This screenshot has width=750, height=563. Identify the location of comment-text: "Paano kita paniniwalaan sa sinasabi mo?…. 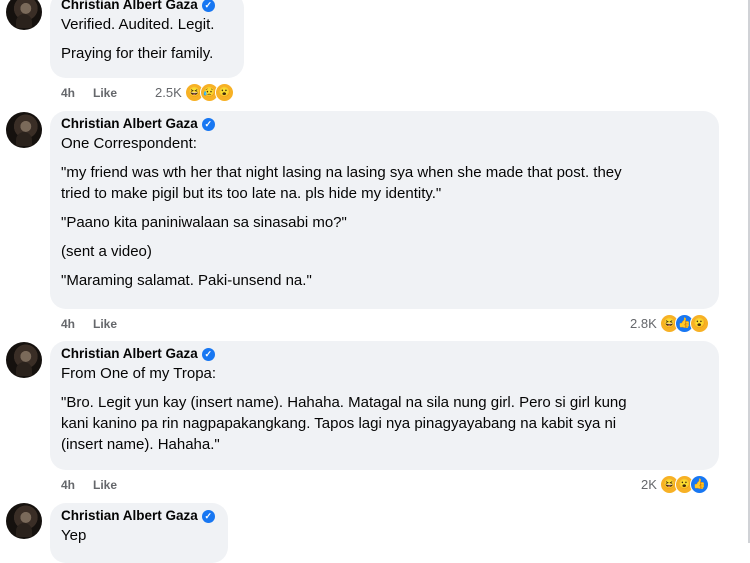
(204, 222).